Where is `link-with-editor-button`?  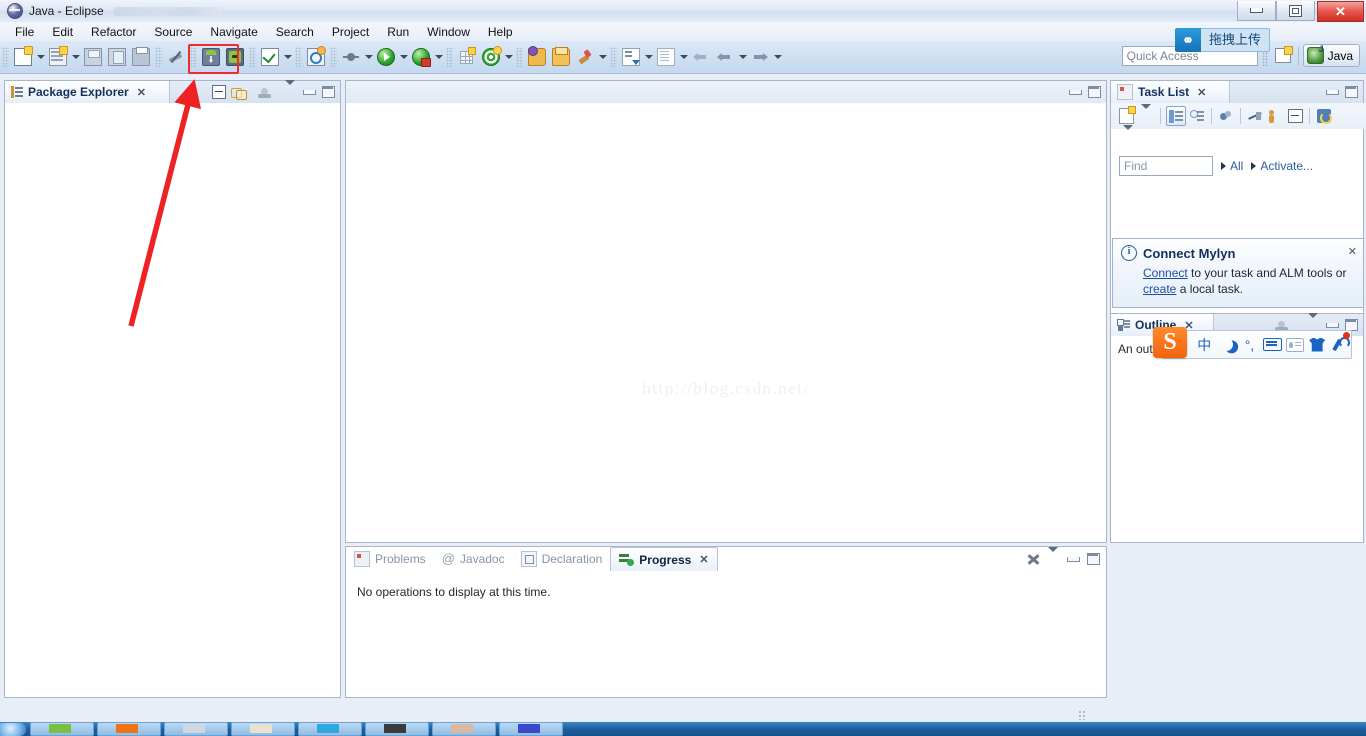
link-with-editor-button is located at coordinates (238, 92).